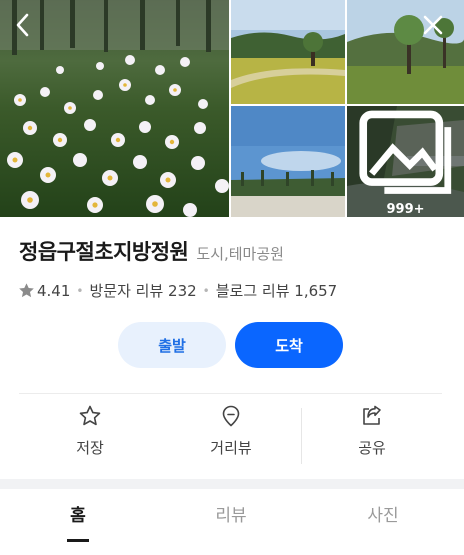  What do you see at coordinates (78, 513) in the screenshot?
I see `tab-home: 홈` at bounding box center [78, 513].